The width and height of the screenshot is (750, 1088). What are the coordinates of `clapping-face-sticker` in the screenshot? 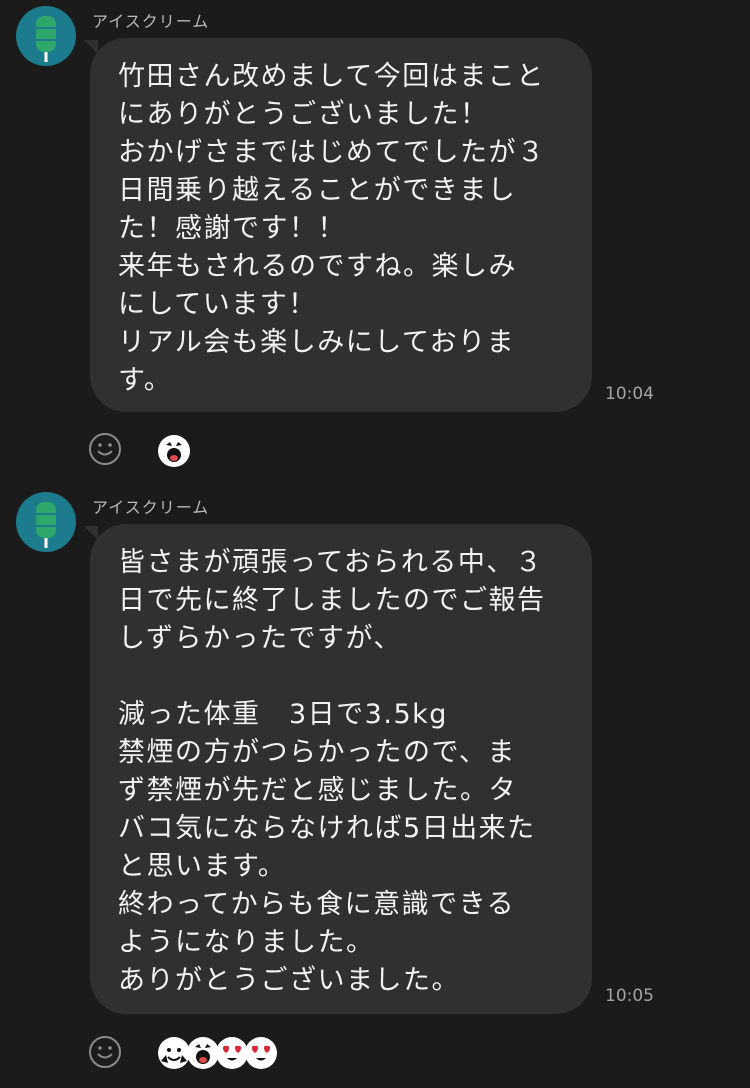 It's located at (174, 1053).